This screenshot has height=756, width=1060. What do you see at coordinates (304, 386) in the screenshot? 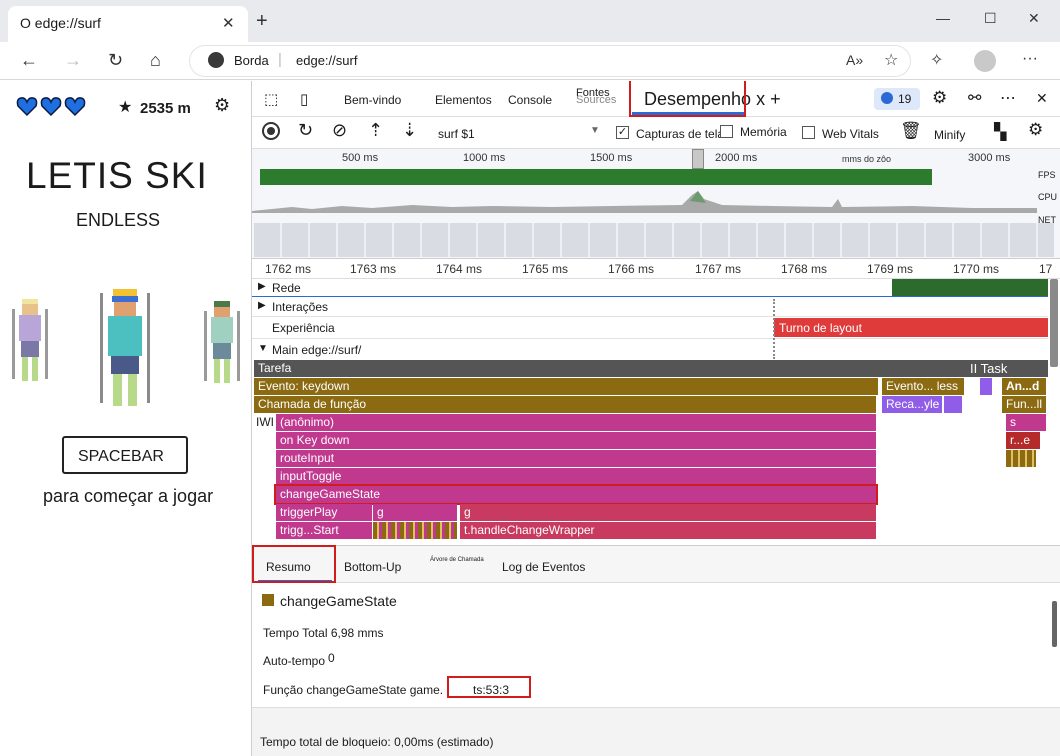
I see `event-label: Evento: keydown` at bounding box center [304, 386].